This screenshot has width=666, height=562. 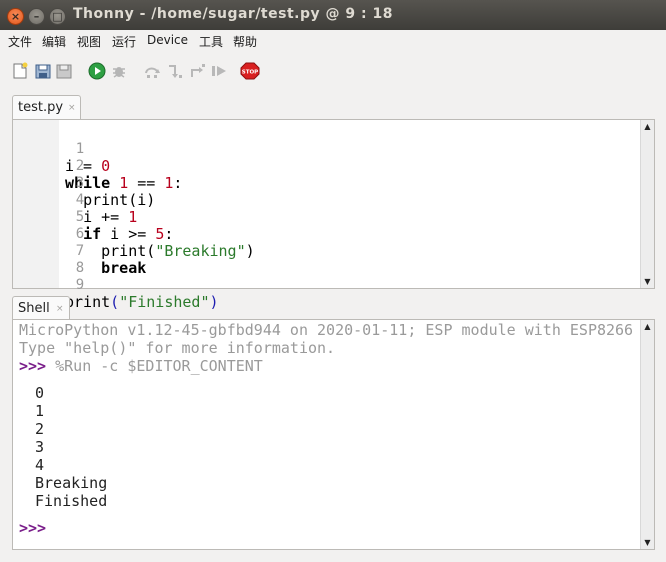 I want to click on run-button, so click(x=97, y=71).